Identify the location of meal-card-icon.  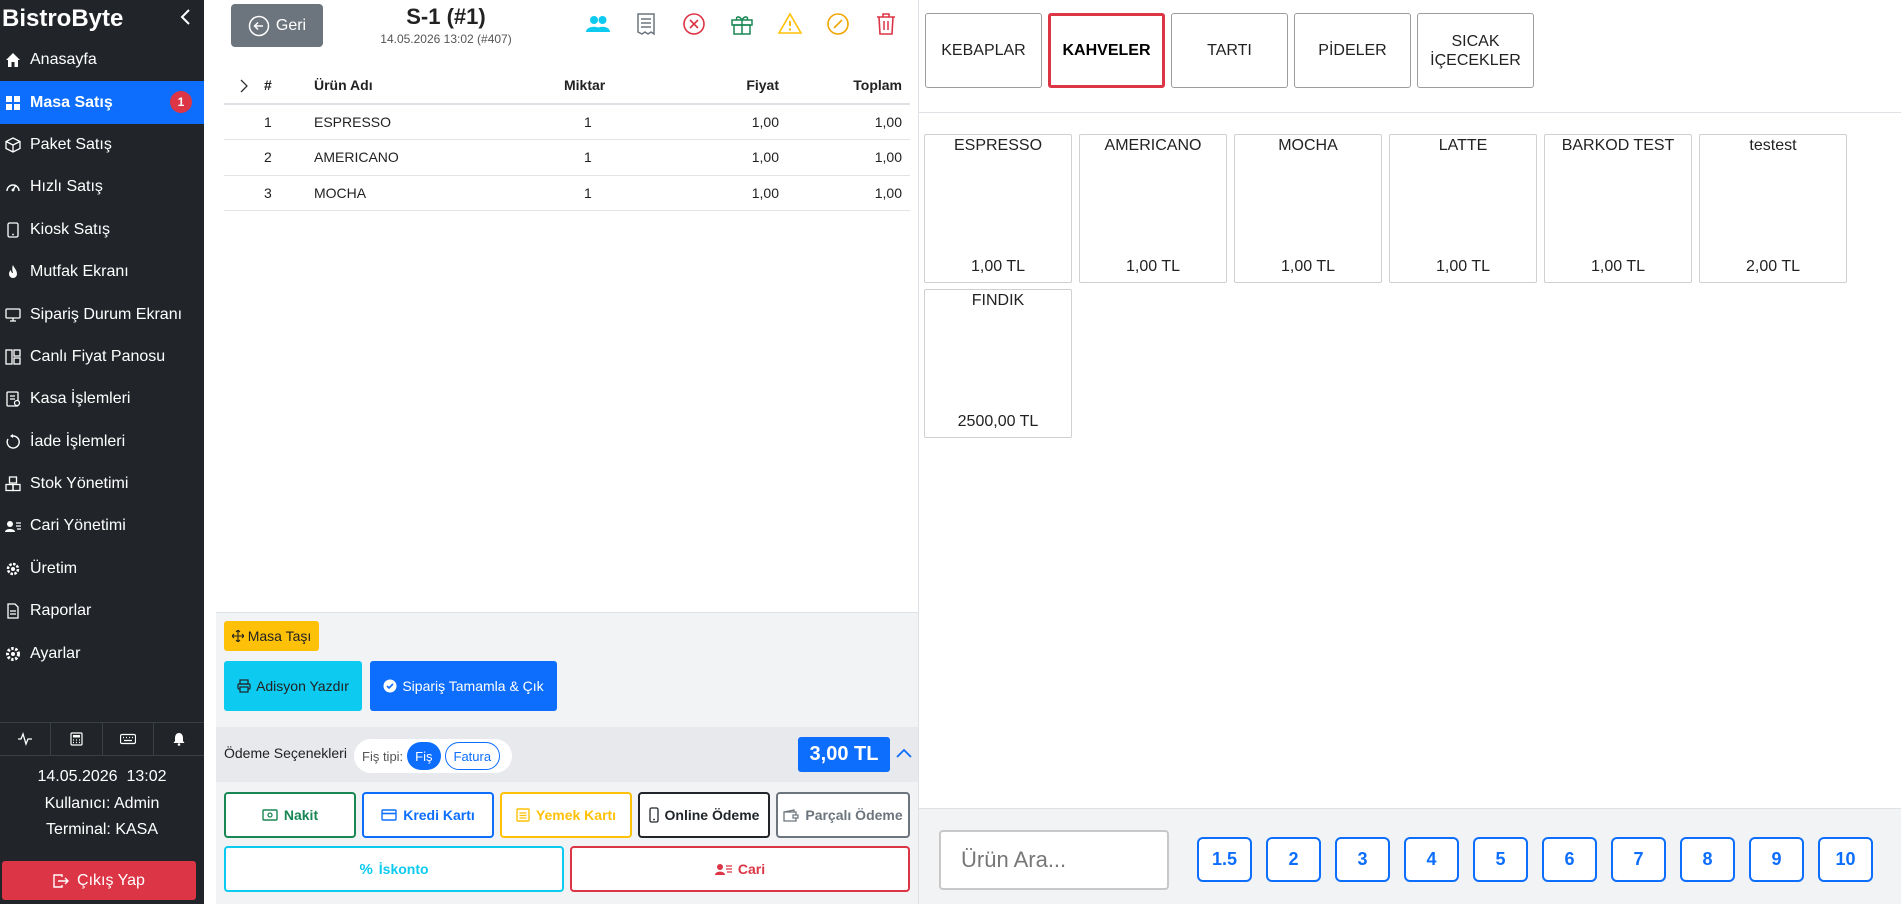
(523, 815).